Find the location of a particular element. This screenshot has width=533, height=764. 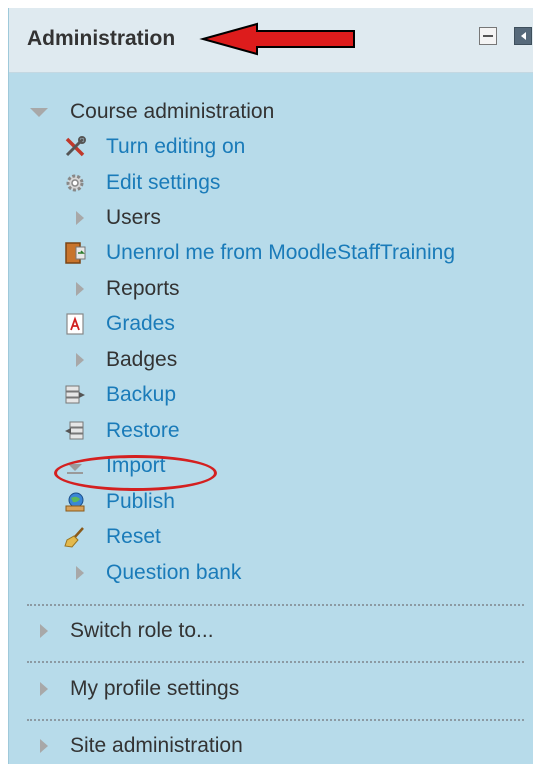

restore-link: Restore is located at coordinates (122, 431).